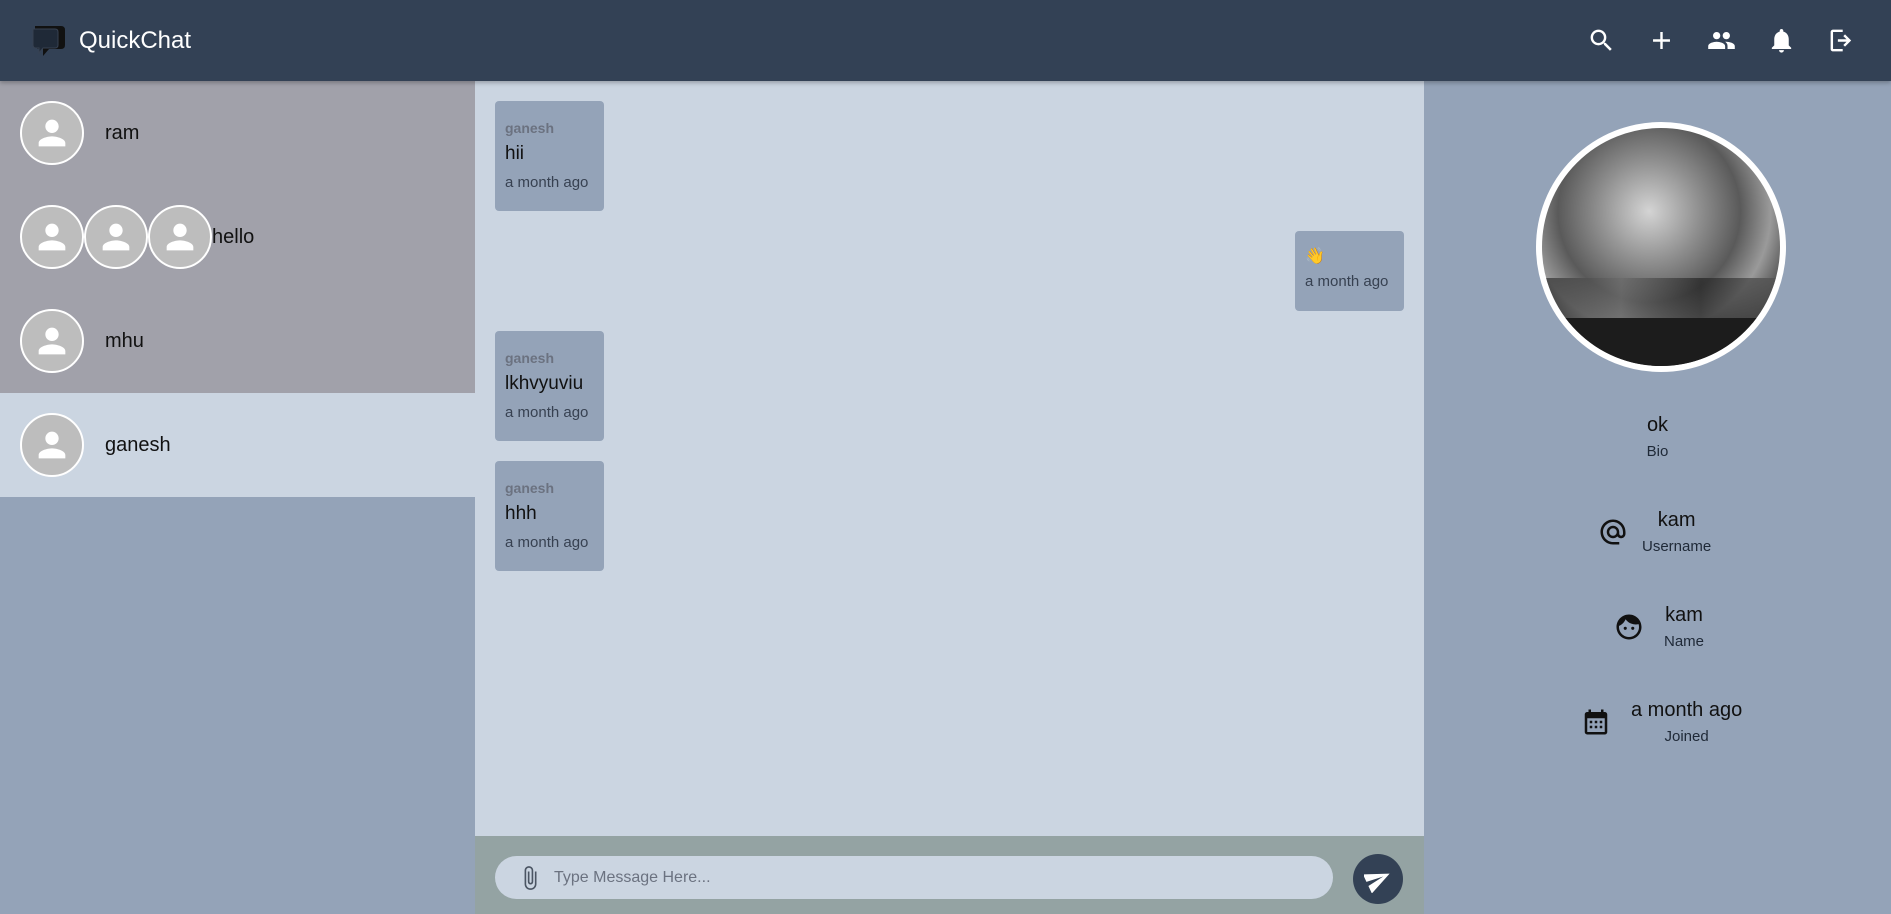 This screenshot has width=1891, height=914. I want to click on at-icon, so click(1613, 532).